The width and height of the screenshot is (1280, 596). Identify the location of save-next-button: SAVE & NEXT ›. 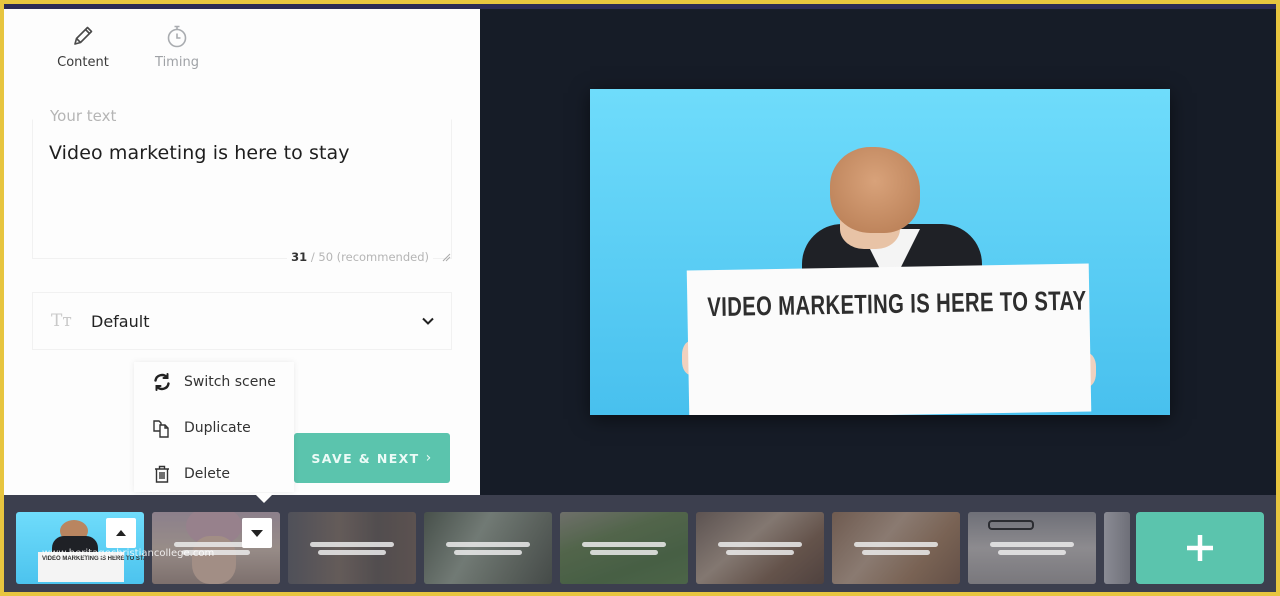
(372, 458).